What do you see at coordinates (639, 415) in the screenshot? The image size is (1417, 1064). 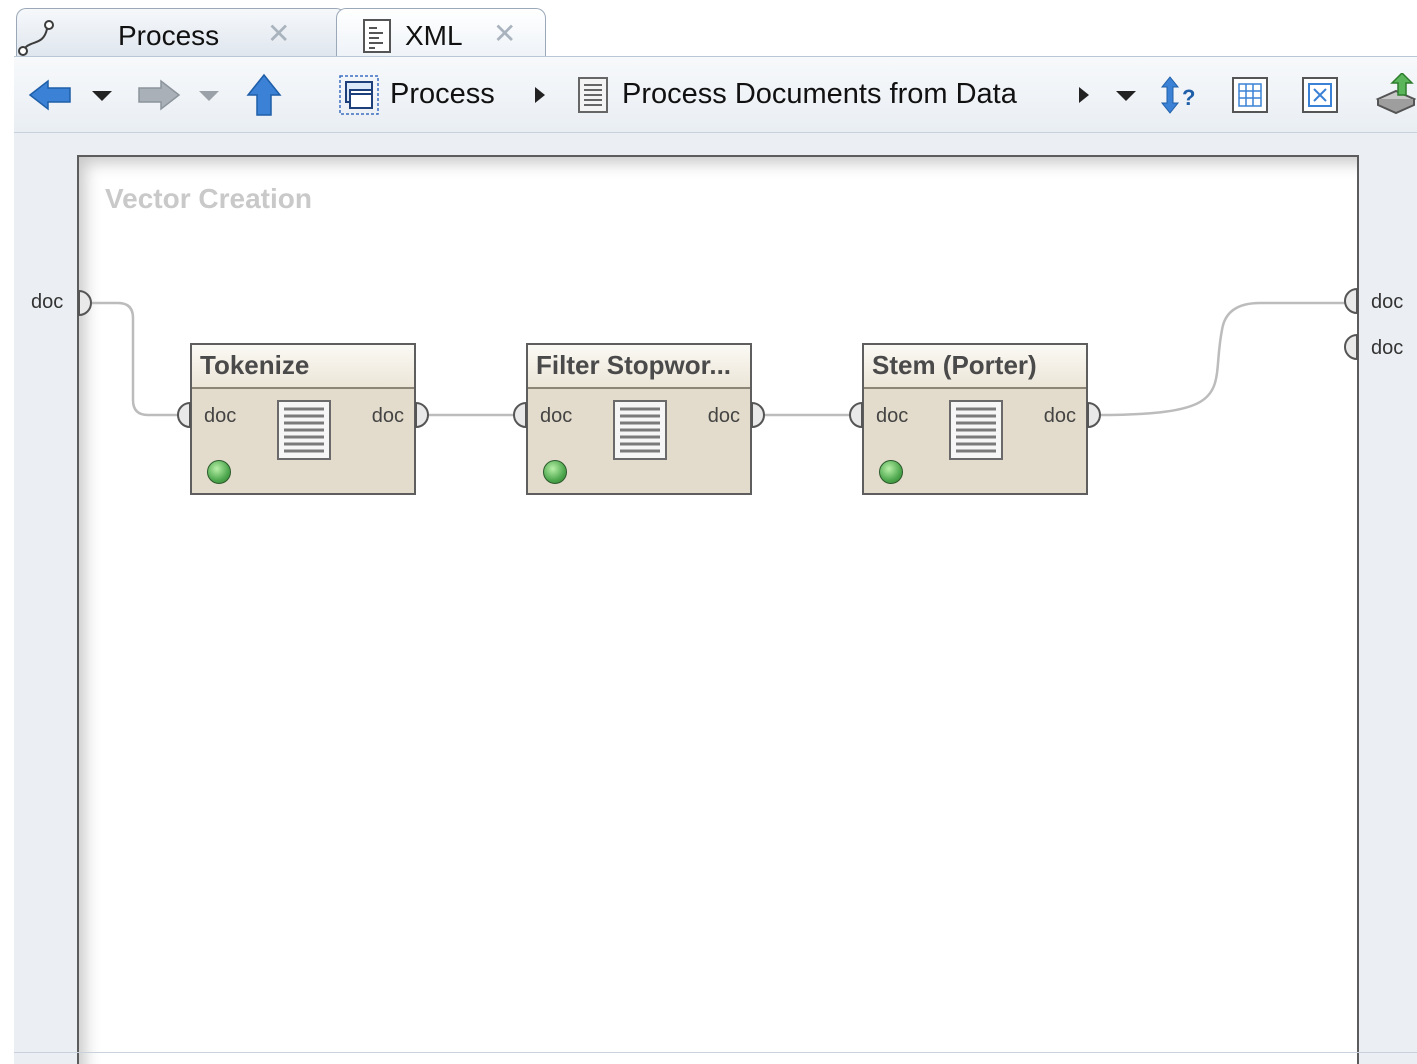 I see `operator-ports` at bounding box center [639, 415].